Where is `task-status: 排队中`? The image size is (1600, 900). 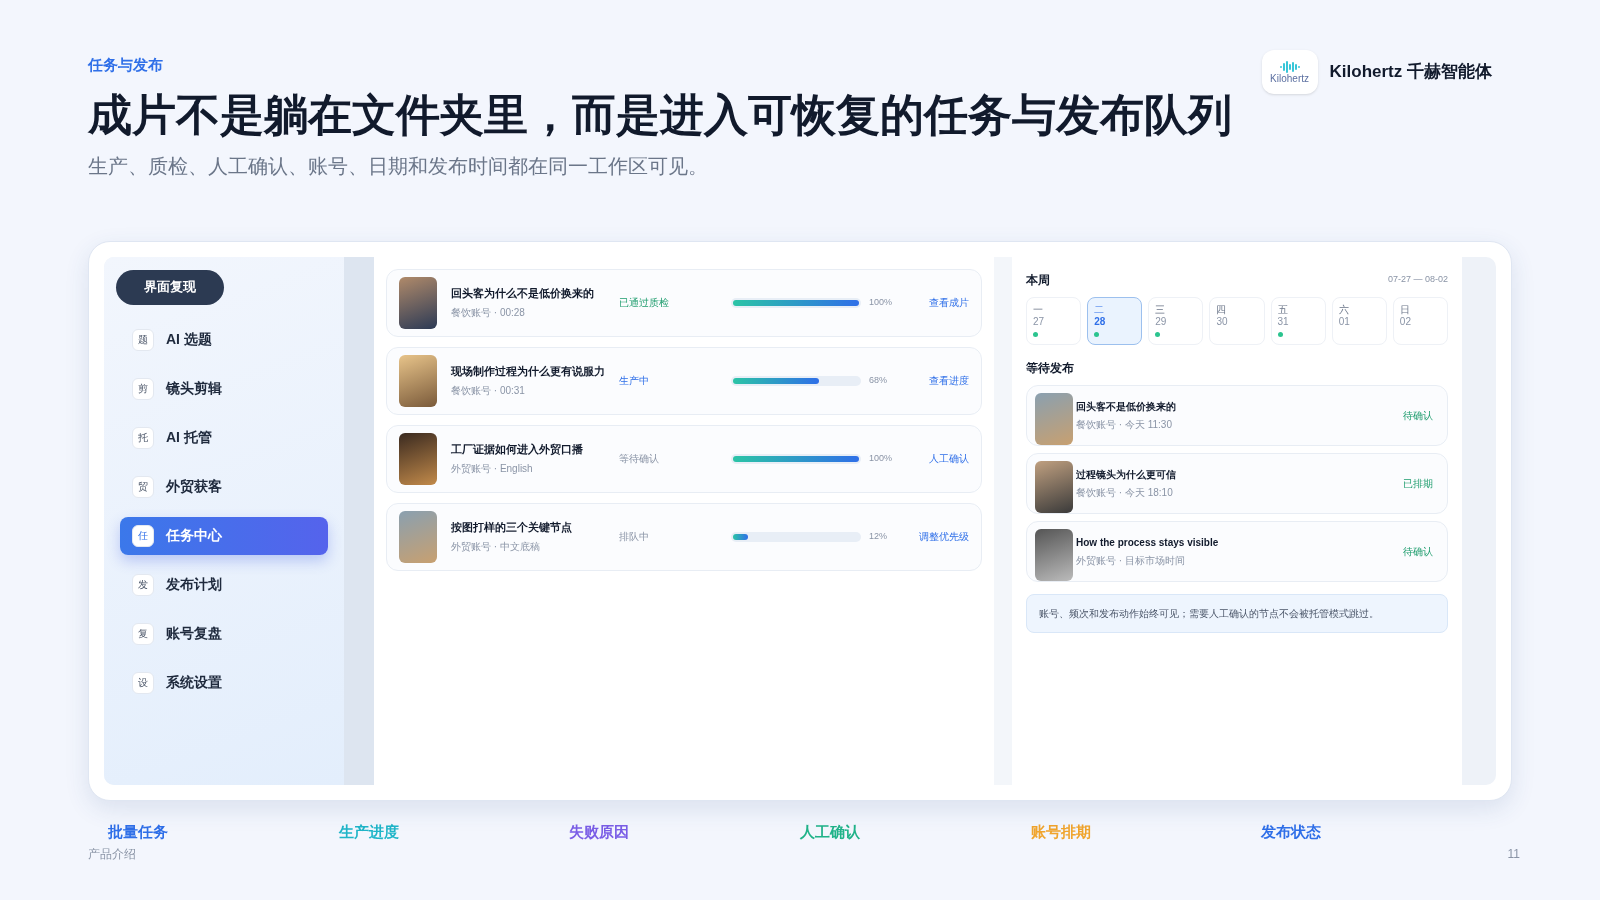 task-status: 排队中 is located at coordinates (634, 537).